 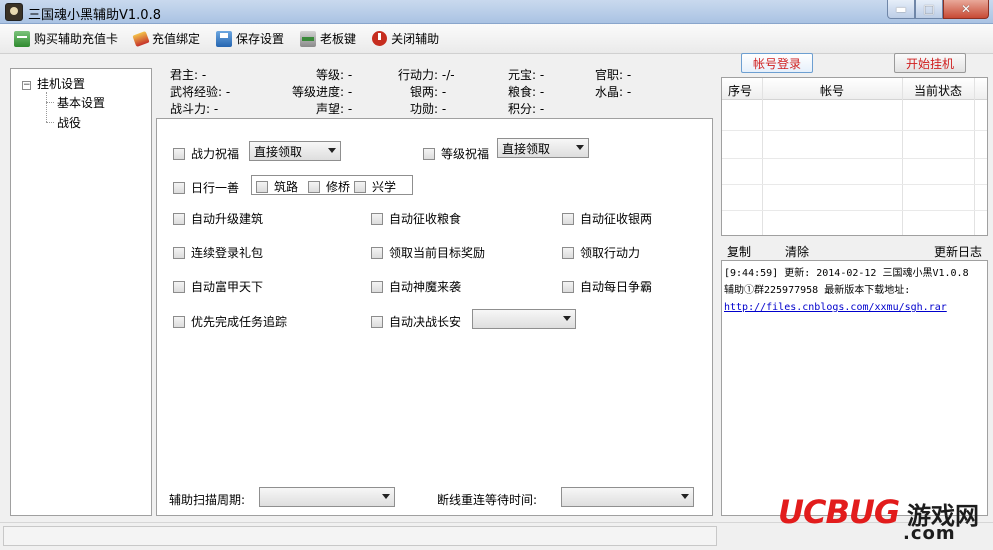 What do you see at coordinates (26, 85) in the screenshot?
I see `tree-collapse-toggle: −` at bounding box center [26, 85].